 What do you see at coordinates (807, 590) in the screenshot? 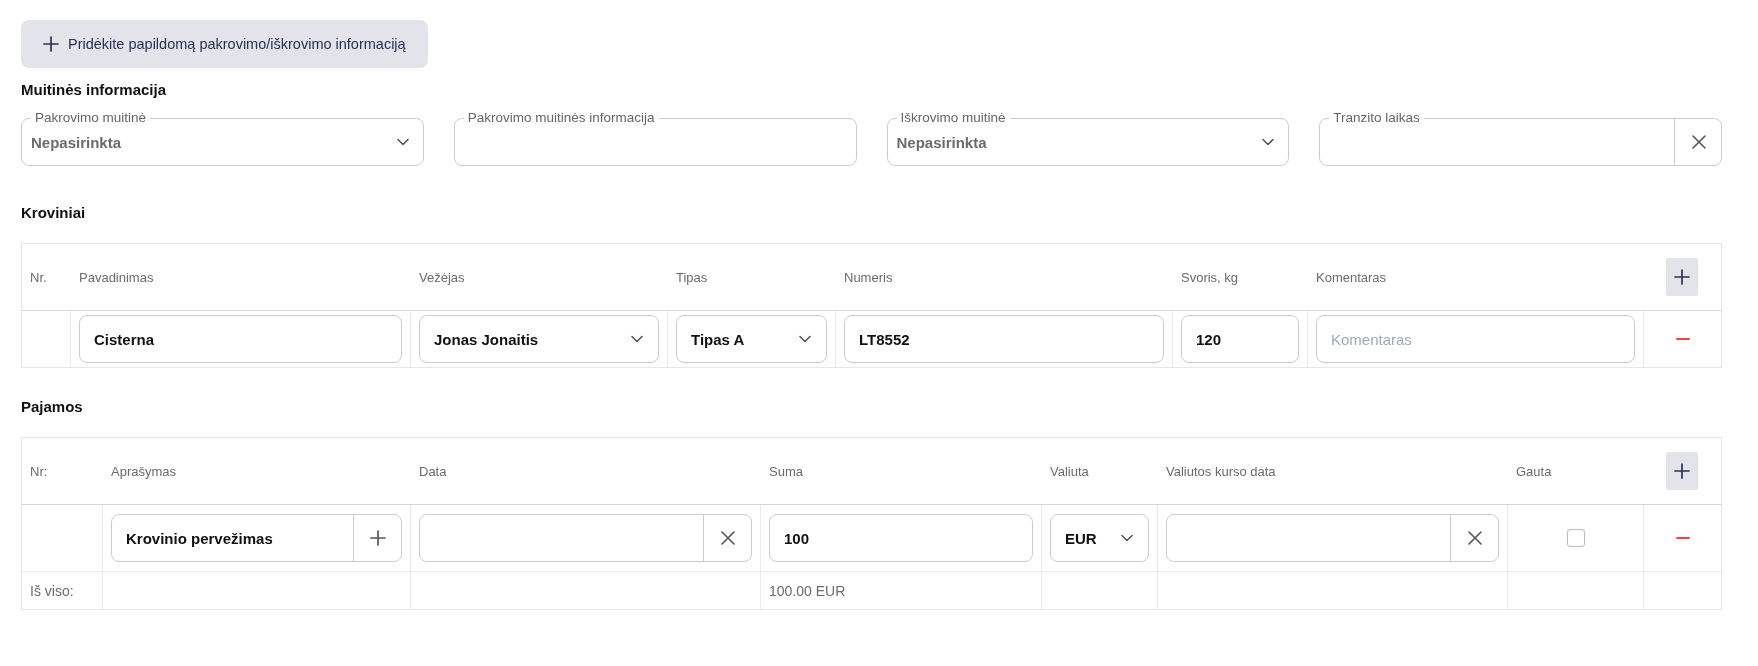
I see `total-amount: 100.00 EUR` at bounding box center [807, 590].